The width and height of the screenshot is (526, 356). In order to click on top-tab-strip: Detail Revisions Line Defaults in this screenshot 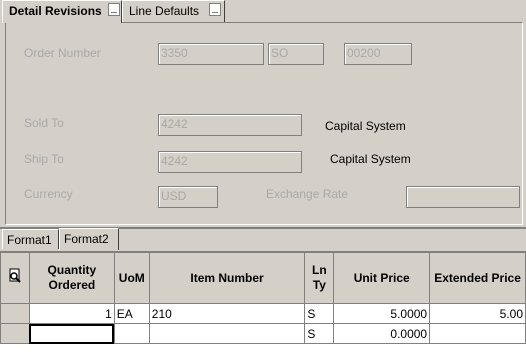, I will do `click(263, 11)`.